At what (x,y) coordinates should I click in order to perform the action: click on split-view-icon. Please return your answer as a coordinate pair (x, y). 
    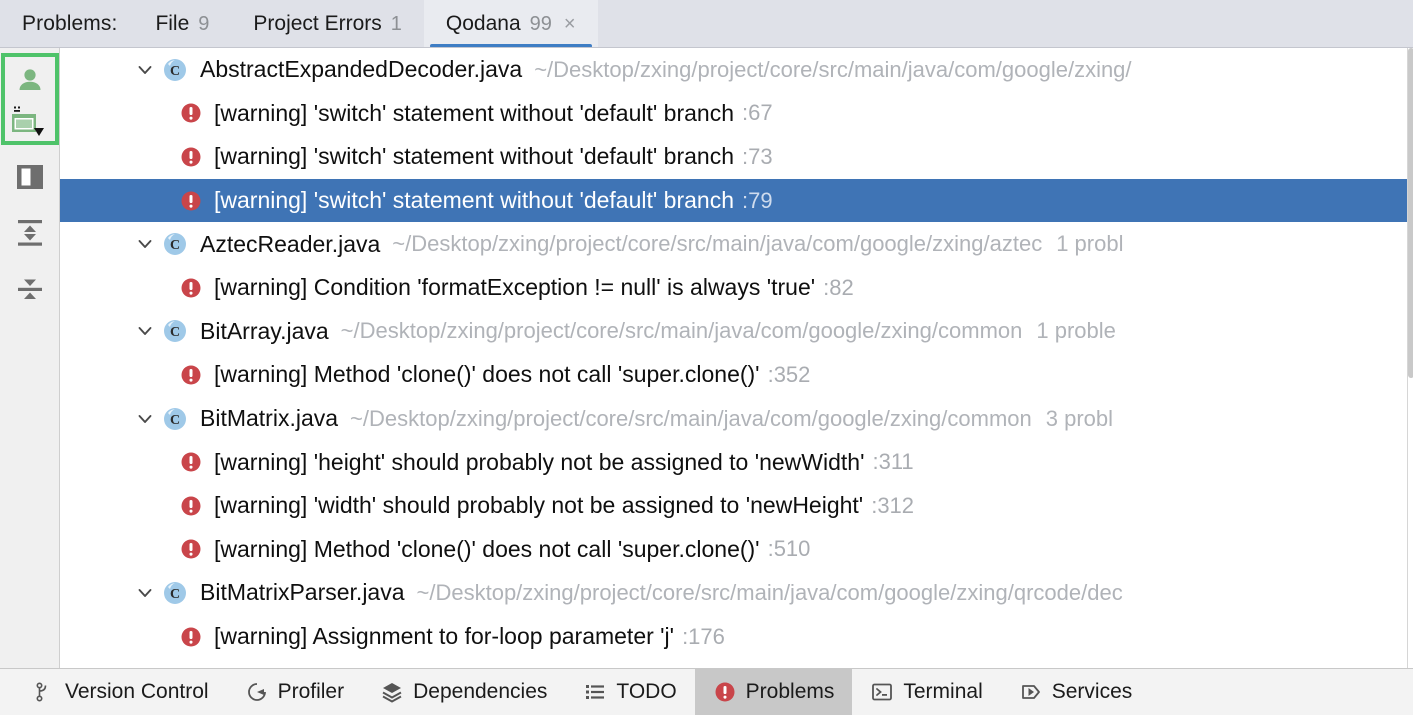
    Looking at the image, I should click on (30, 177).